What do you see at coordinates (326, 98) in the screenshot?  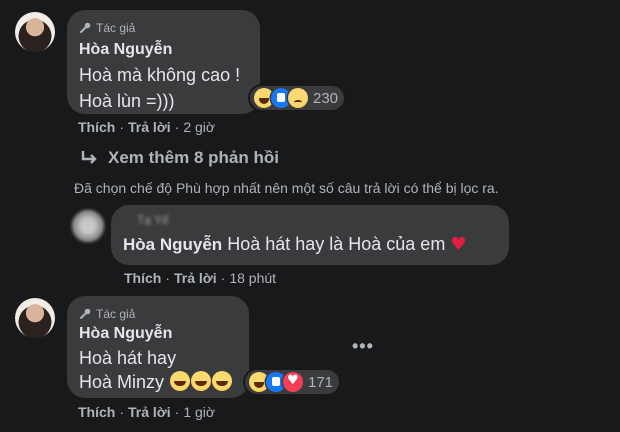 I see `reaction-count: 230` at bounding box center [326, 98].